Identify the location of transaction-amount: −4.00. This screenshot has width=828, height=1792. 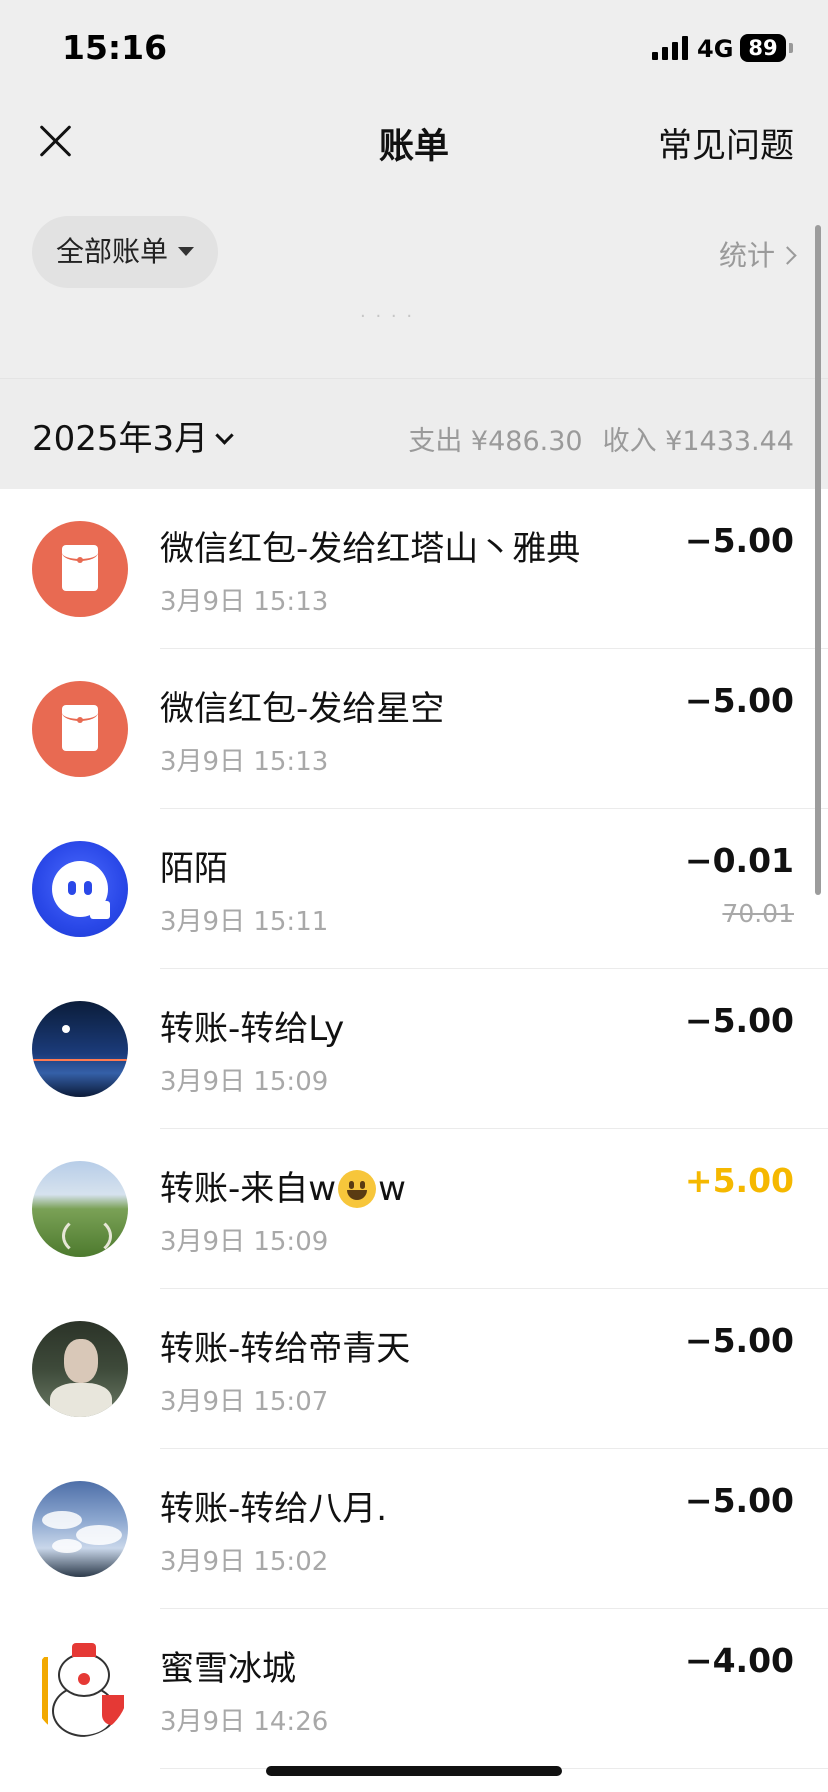
(739, 1660).